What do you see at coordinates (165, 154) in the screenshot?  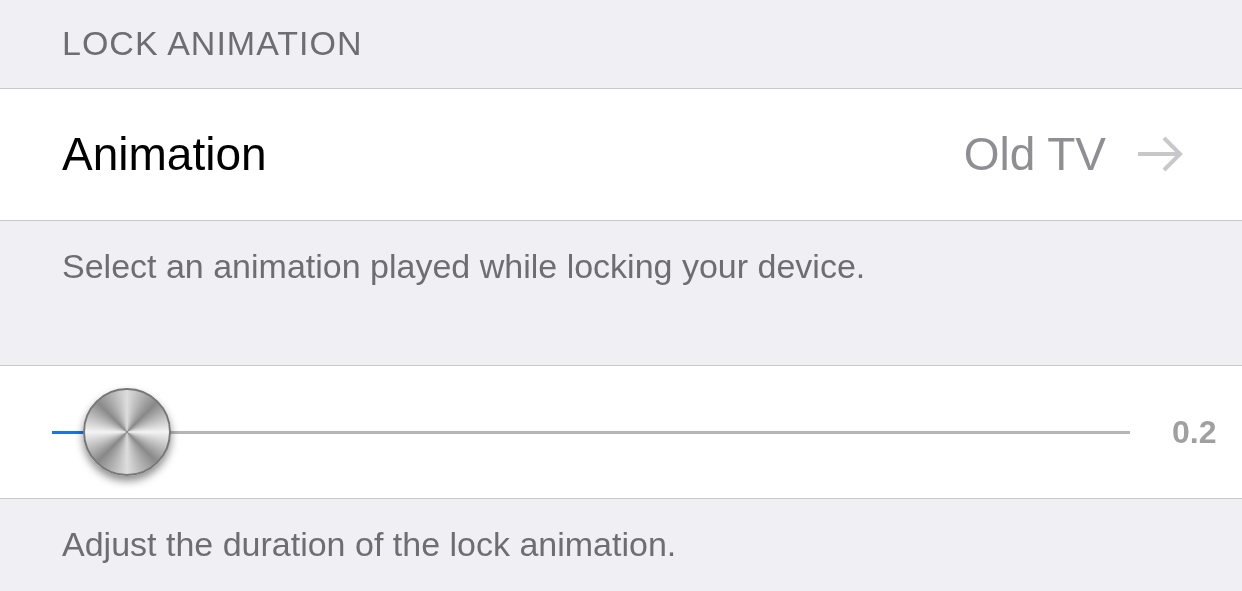 I see `row-label: Animation` at bounding box center [165, 154].